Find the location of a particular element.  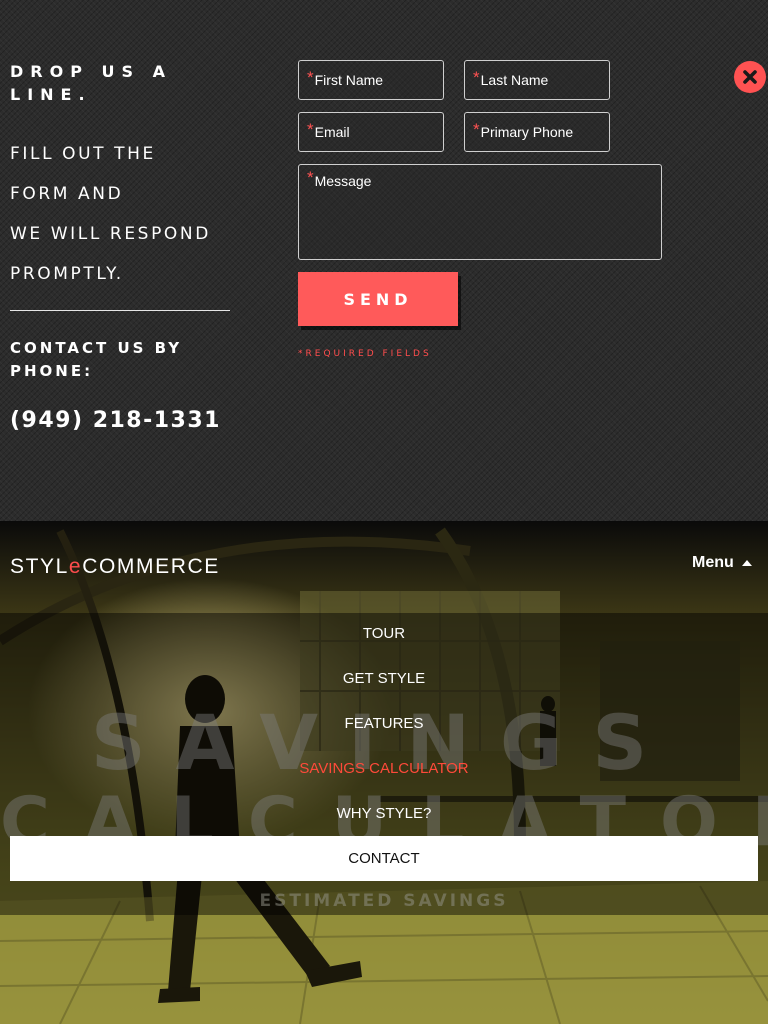

contact-description-line: WE WILL RESPOND is located at coordinates (110, 234).